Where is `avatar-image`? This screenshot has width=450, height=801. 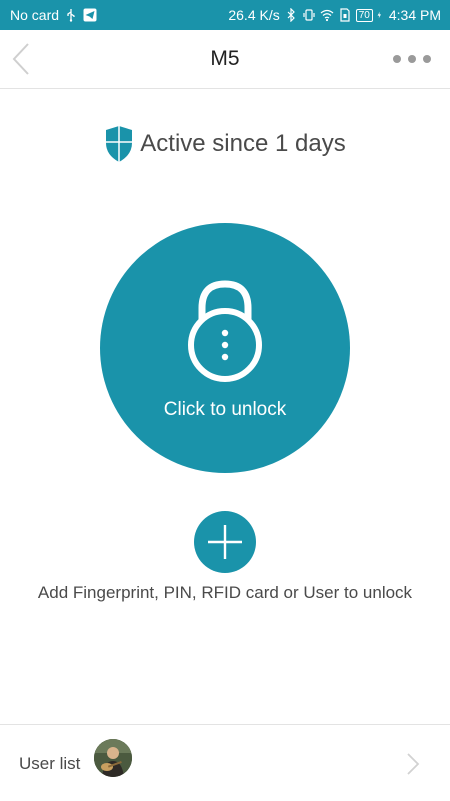
avatar-image is located at coordinates (113, 758).